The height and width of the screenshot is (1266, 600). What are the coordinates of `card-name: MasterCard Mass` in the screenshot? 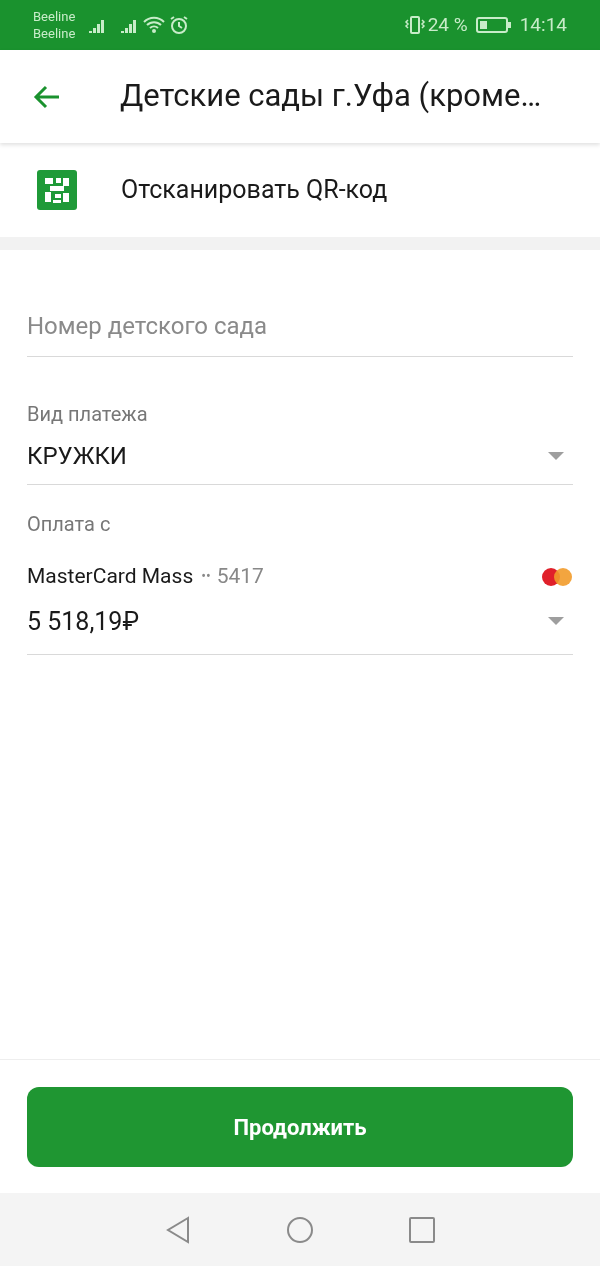 It's located at (110, 576).